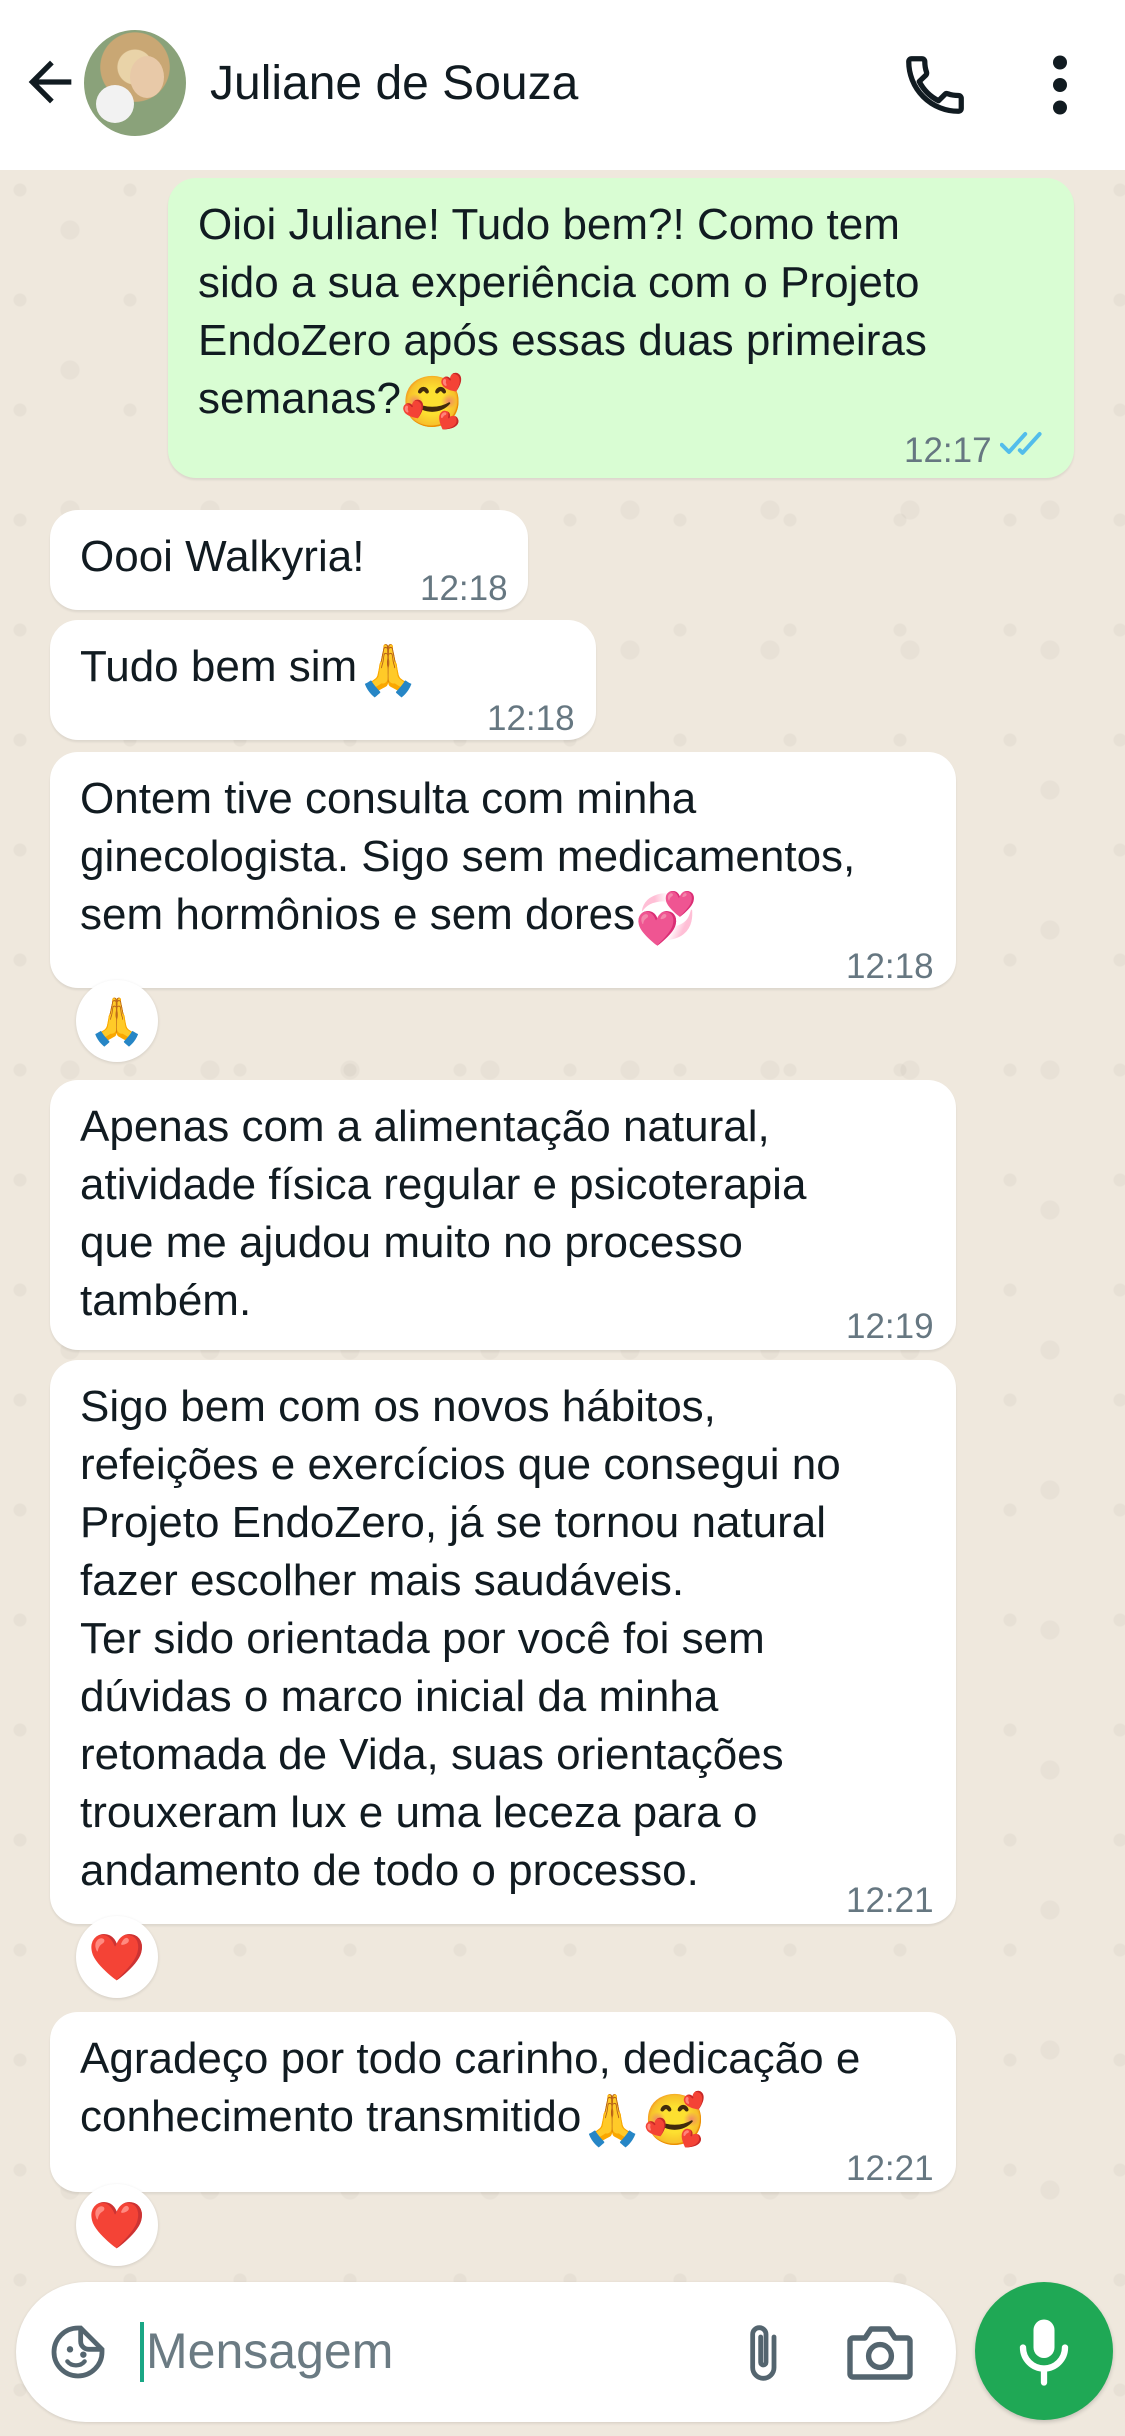  Describe the element at coordinates (388, 670) in the screenshot. I see `message-emoji: 🙏` at that location.